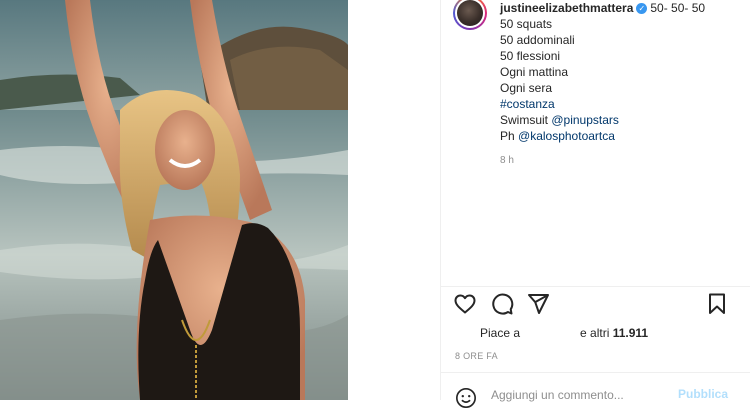 The width and height of the screenshot is (750, 409). What do you see at coordinates (564, 333) in the screenshot?
I see `likes-summary: Piace a e altri 11.911` at bounding box center [564, 333].